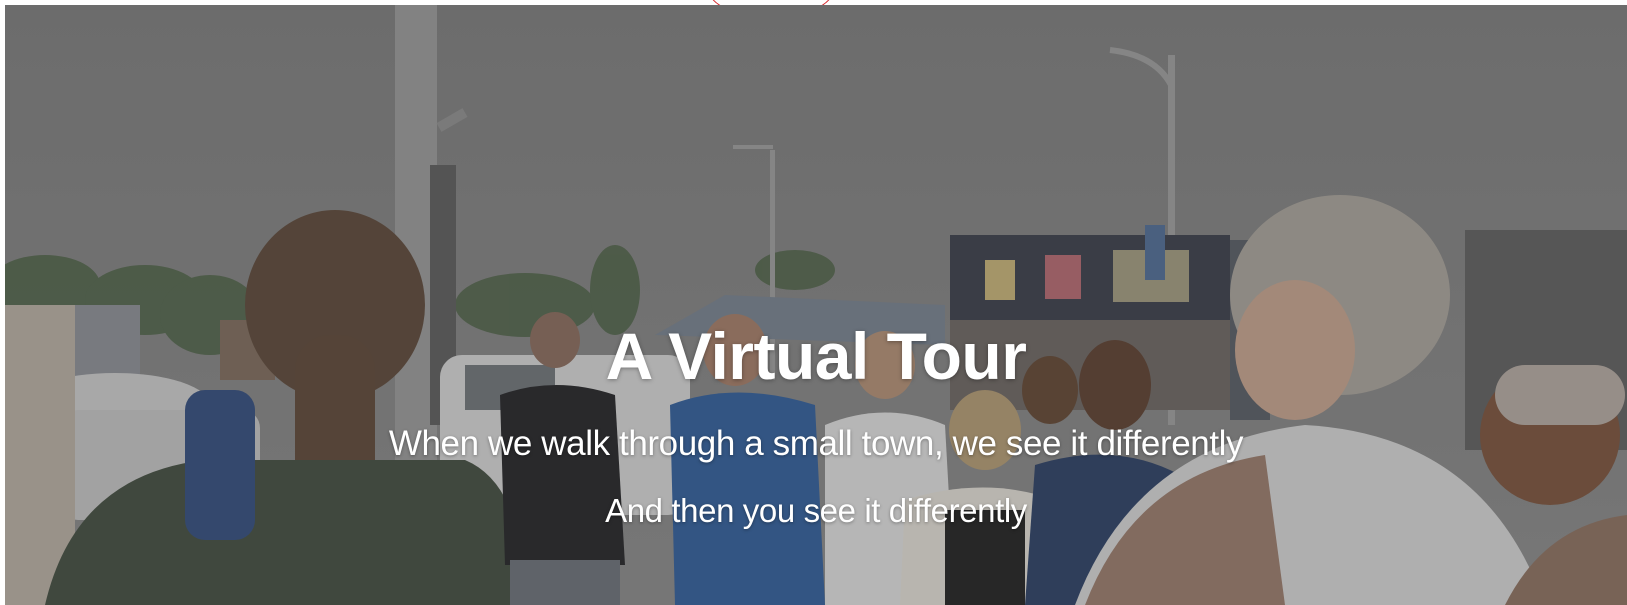 This screenshot has width=1627, height=605. Describe the element at coordinates (816, 356) in the screenshot. I see `hero-title: A Virtual Tour` at that location.